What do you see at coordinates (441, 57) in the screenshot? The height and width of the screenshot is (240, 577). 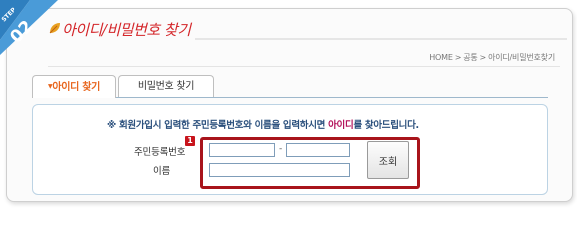 I see `breadcrumb-item-home: HOME` at bounding box center [441, 57].